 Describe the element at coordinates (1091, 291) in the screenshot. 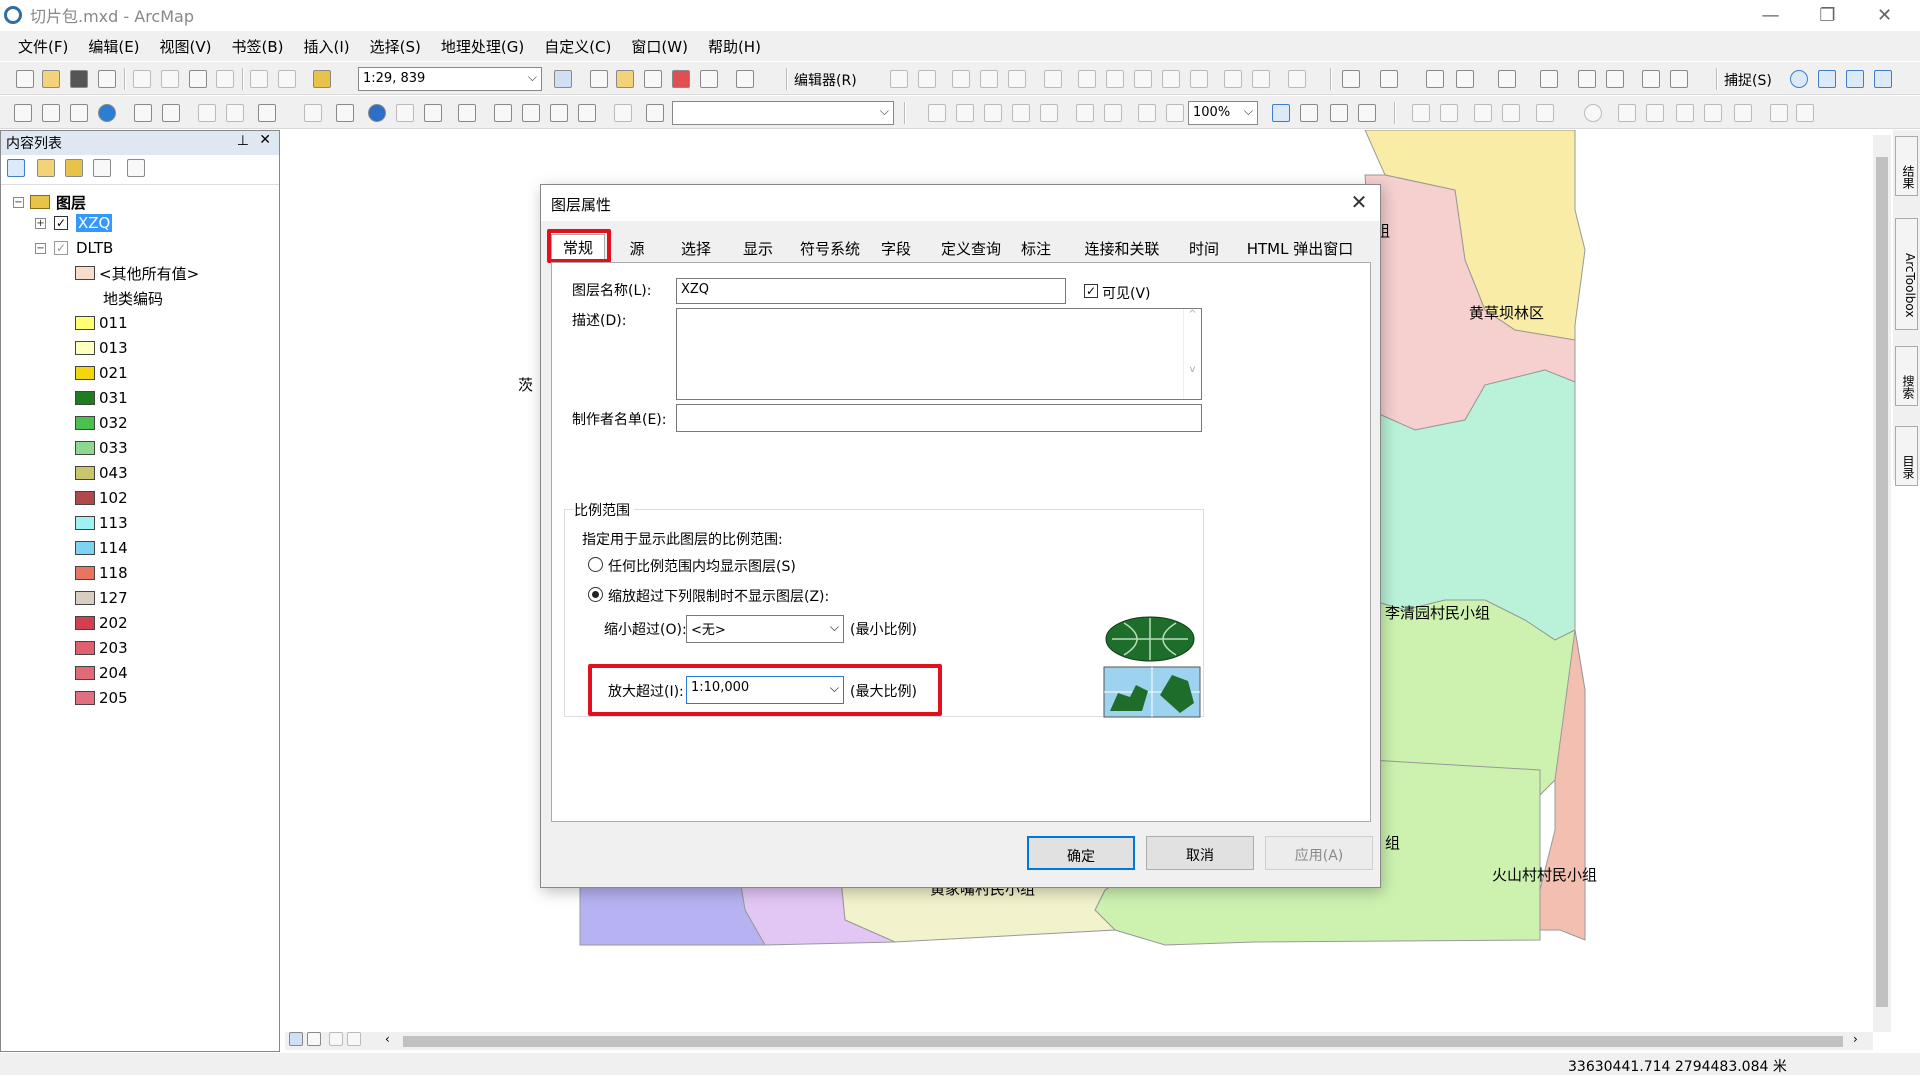

I see `visible-checkbox: ✓` at that location.